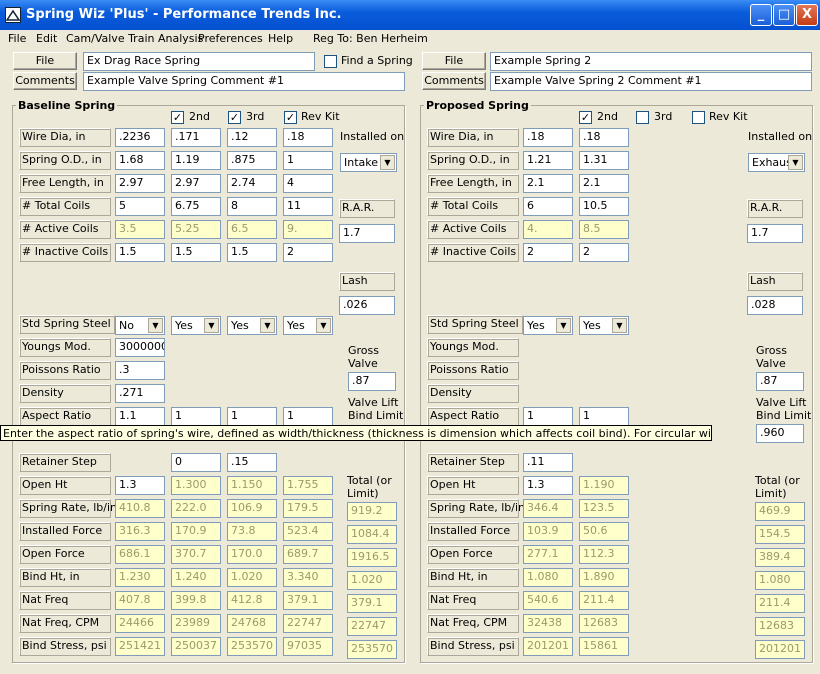  I want to click on left-rar-input: 1.7, so click(367, 233).